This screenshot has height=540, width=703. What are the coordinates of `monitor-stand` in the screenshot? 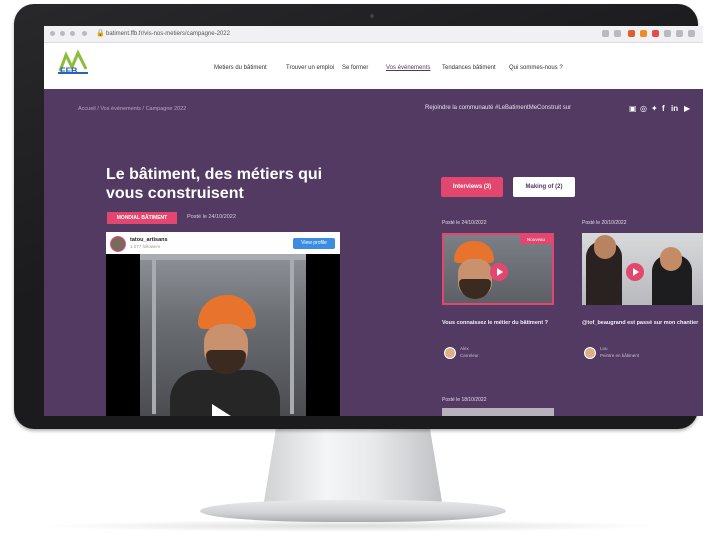 It's located at (353, 464).